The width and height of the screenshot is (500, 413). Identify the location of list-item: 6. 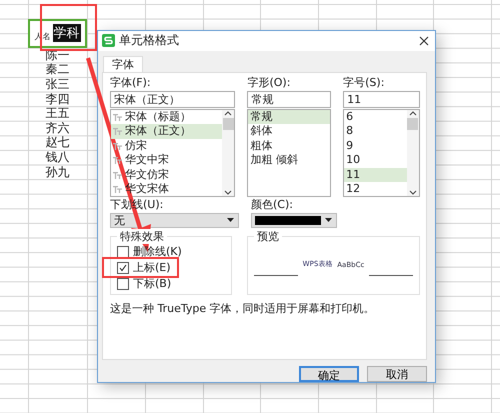
(375, 117).